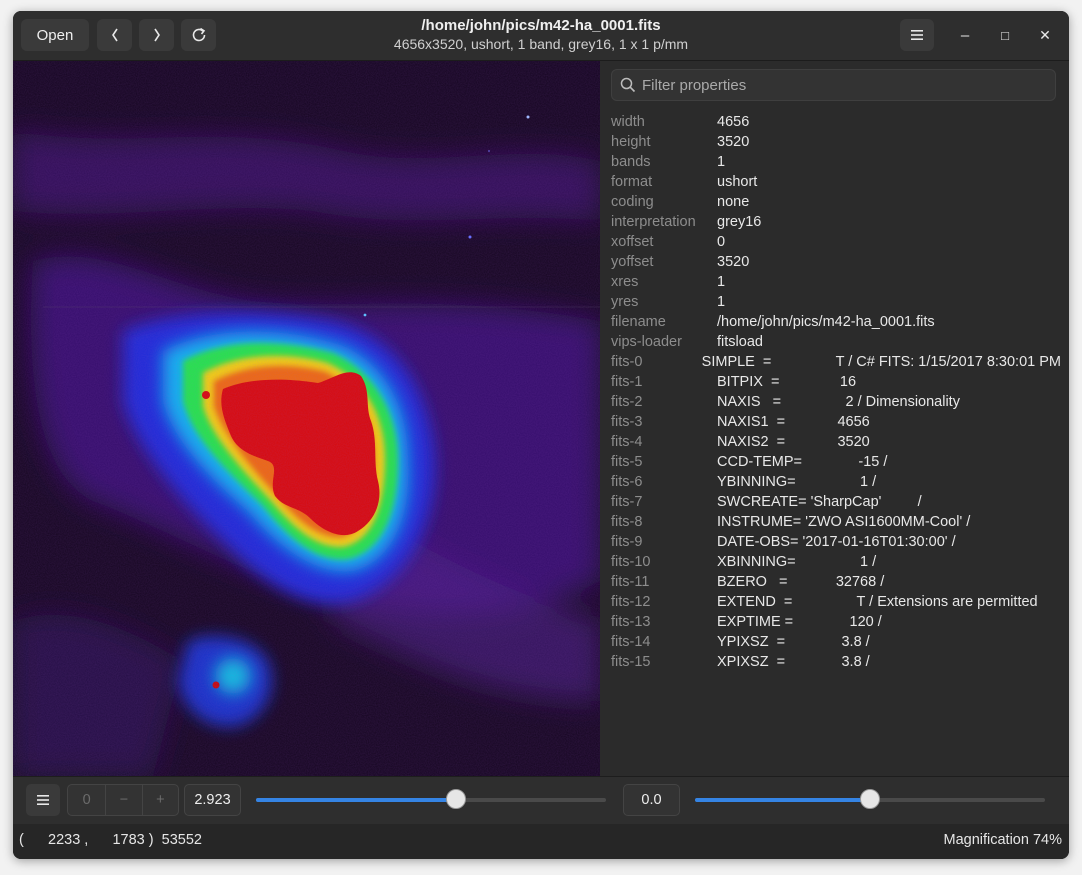 This screenshot has width=1082, height=875. What do you see at coordinates (631, 642) in the screenshot?
I see `property-name: fits-14` at bounding box center [631, 642].